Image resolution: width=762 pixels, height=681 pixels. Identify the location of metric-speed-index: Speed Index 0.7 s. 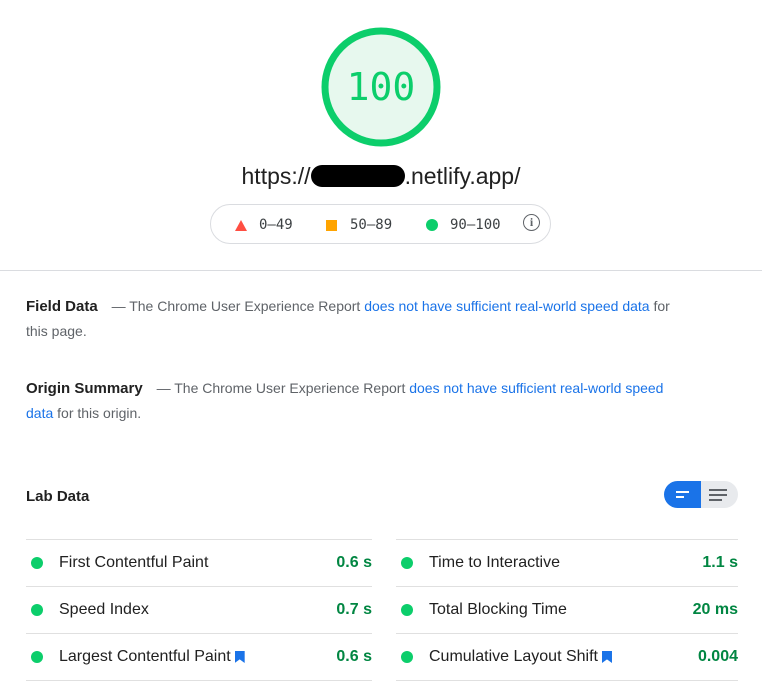
(199, 609).